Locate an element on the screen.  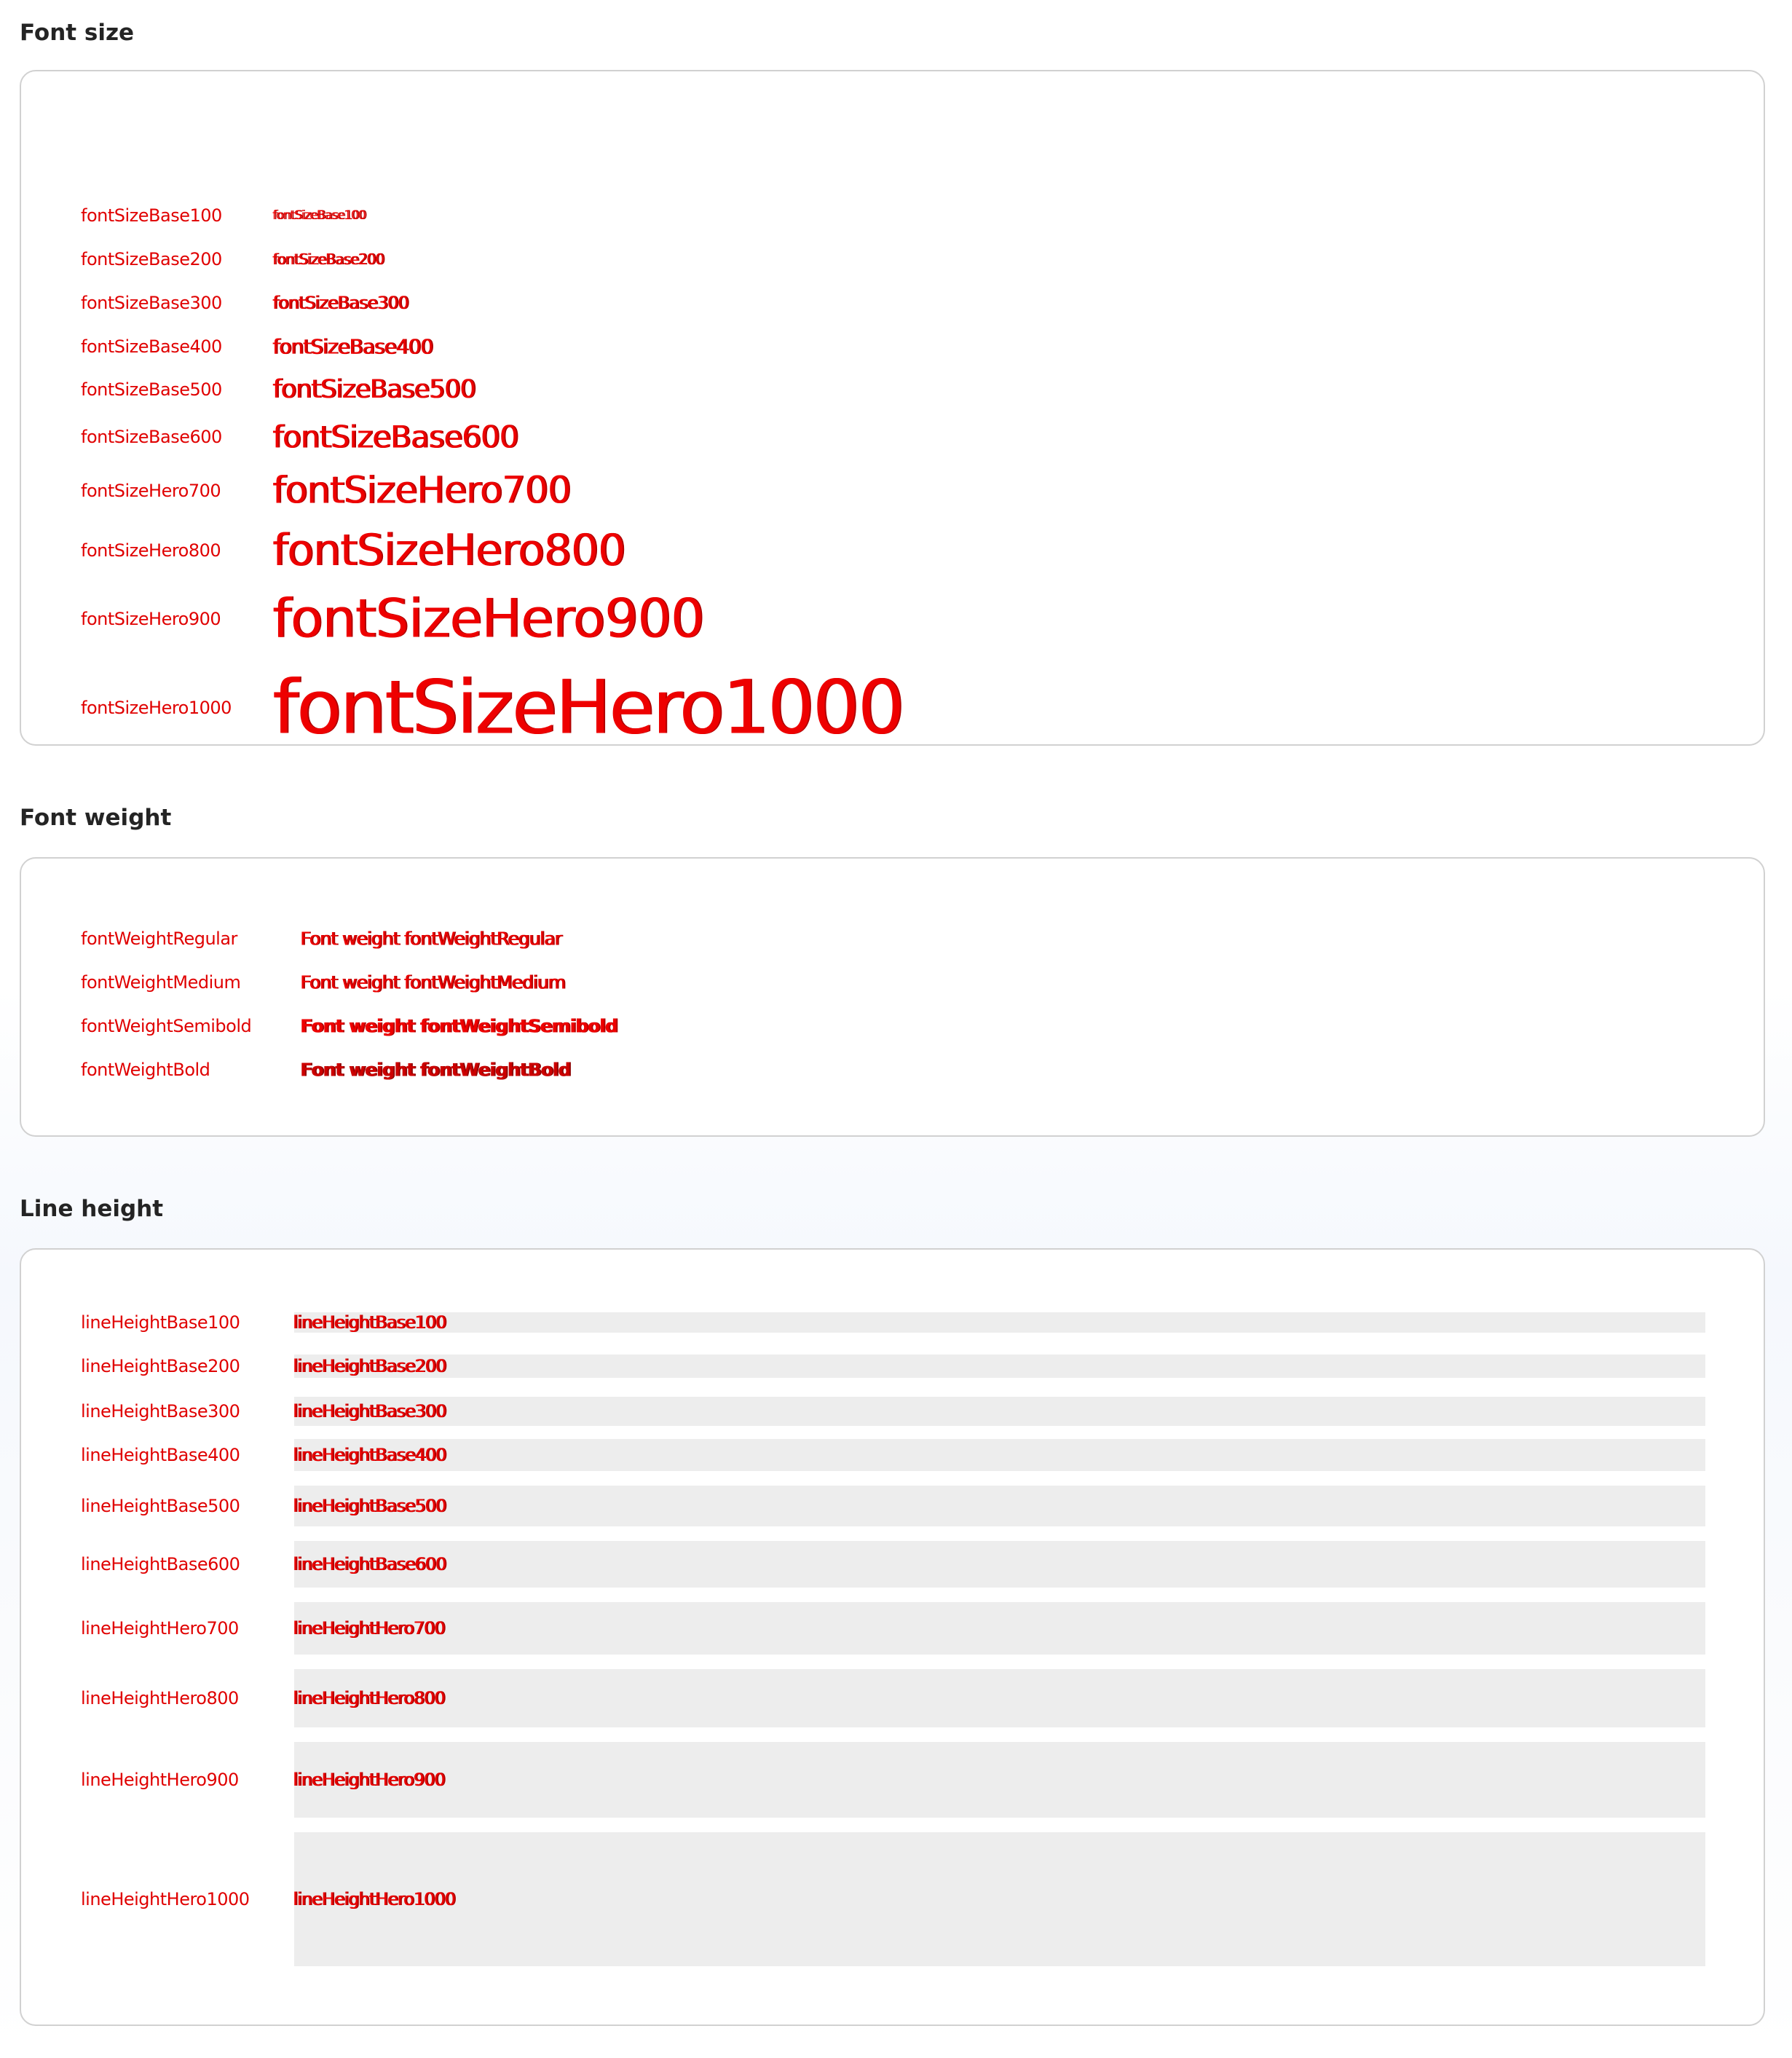
font-size-row: fontSizeBase100 fontSizeBase100 is located at coordinates (892, 216).